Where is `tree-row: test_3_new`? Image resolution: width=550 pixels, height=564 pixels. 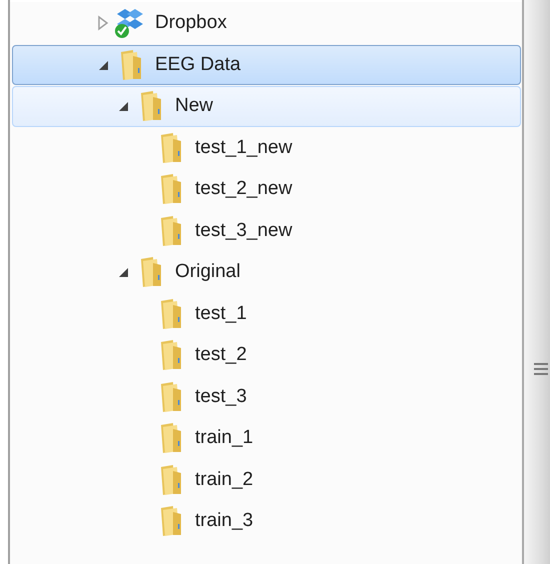
tree-row: test_3_new is located at coordinates (266, 230).